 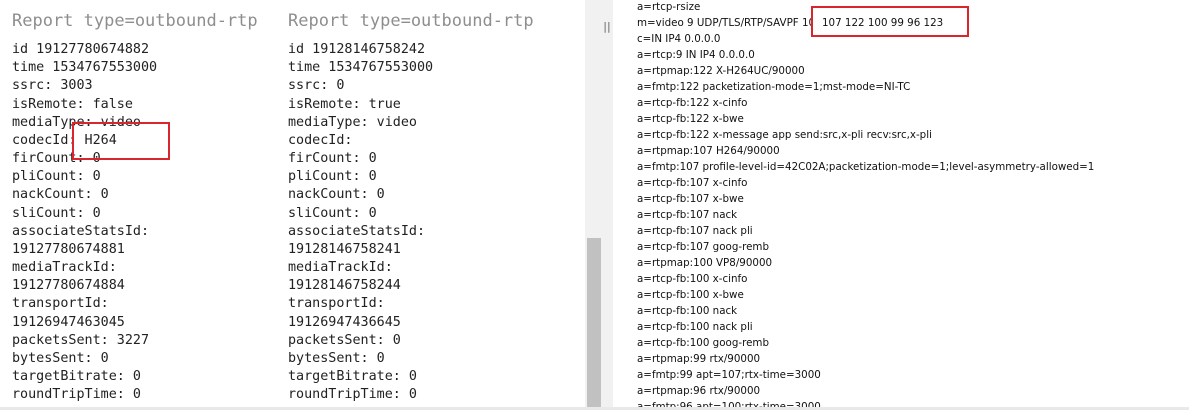 I want to click on report-field-line: ssrc: 3003, so click(x=52, y=86).